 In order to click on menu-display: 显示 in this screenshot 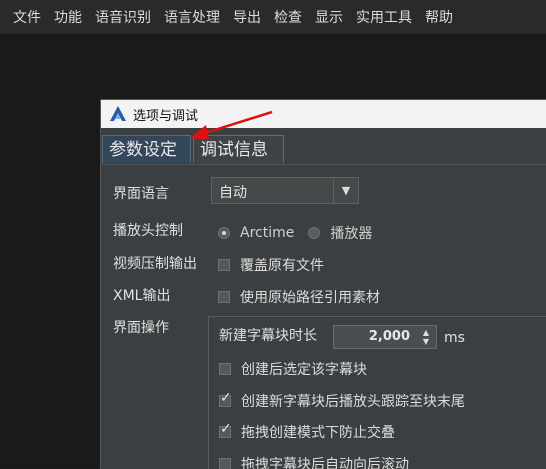, I will do `click(329, 17)`.